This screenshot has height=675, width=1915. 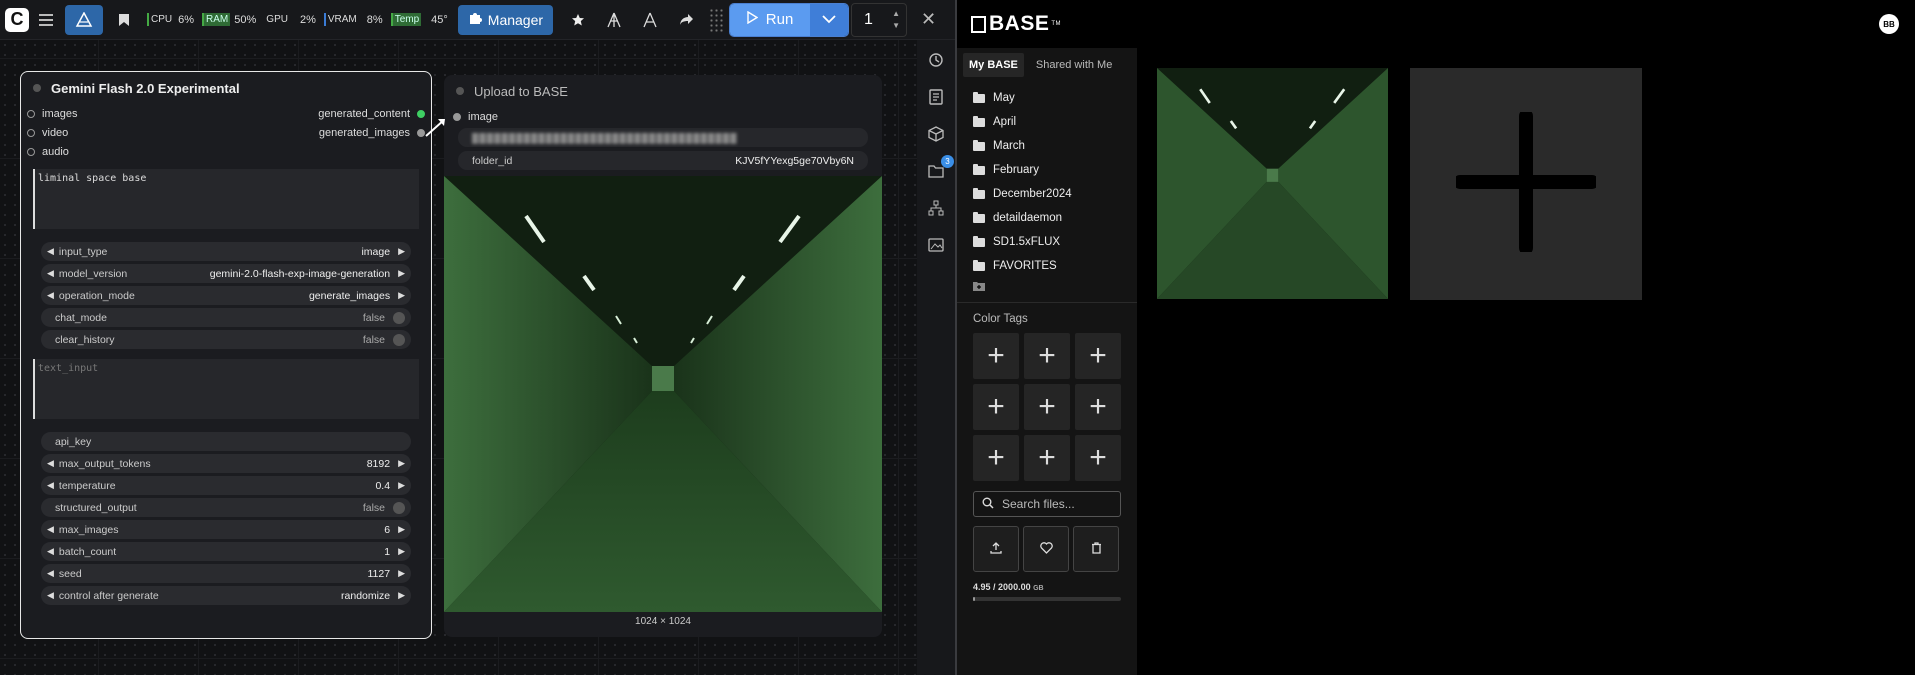 What do you see at coordinates (770, 19) in the screenshot?
I see `run-button: Run` at bounding box center [770, 19].